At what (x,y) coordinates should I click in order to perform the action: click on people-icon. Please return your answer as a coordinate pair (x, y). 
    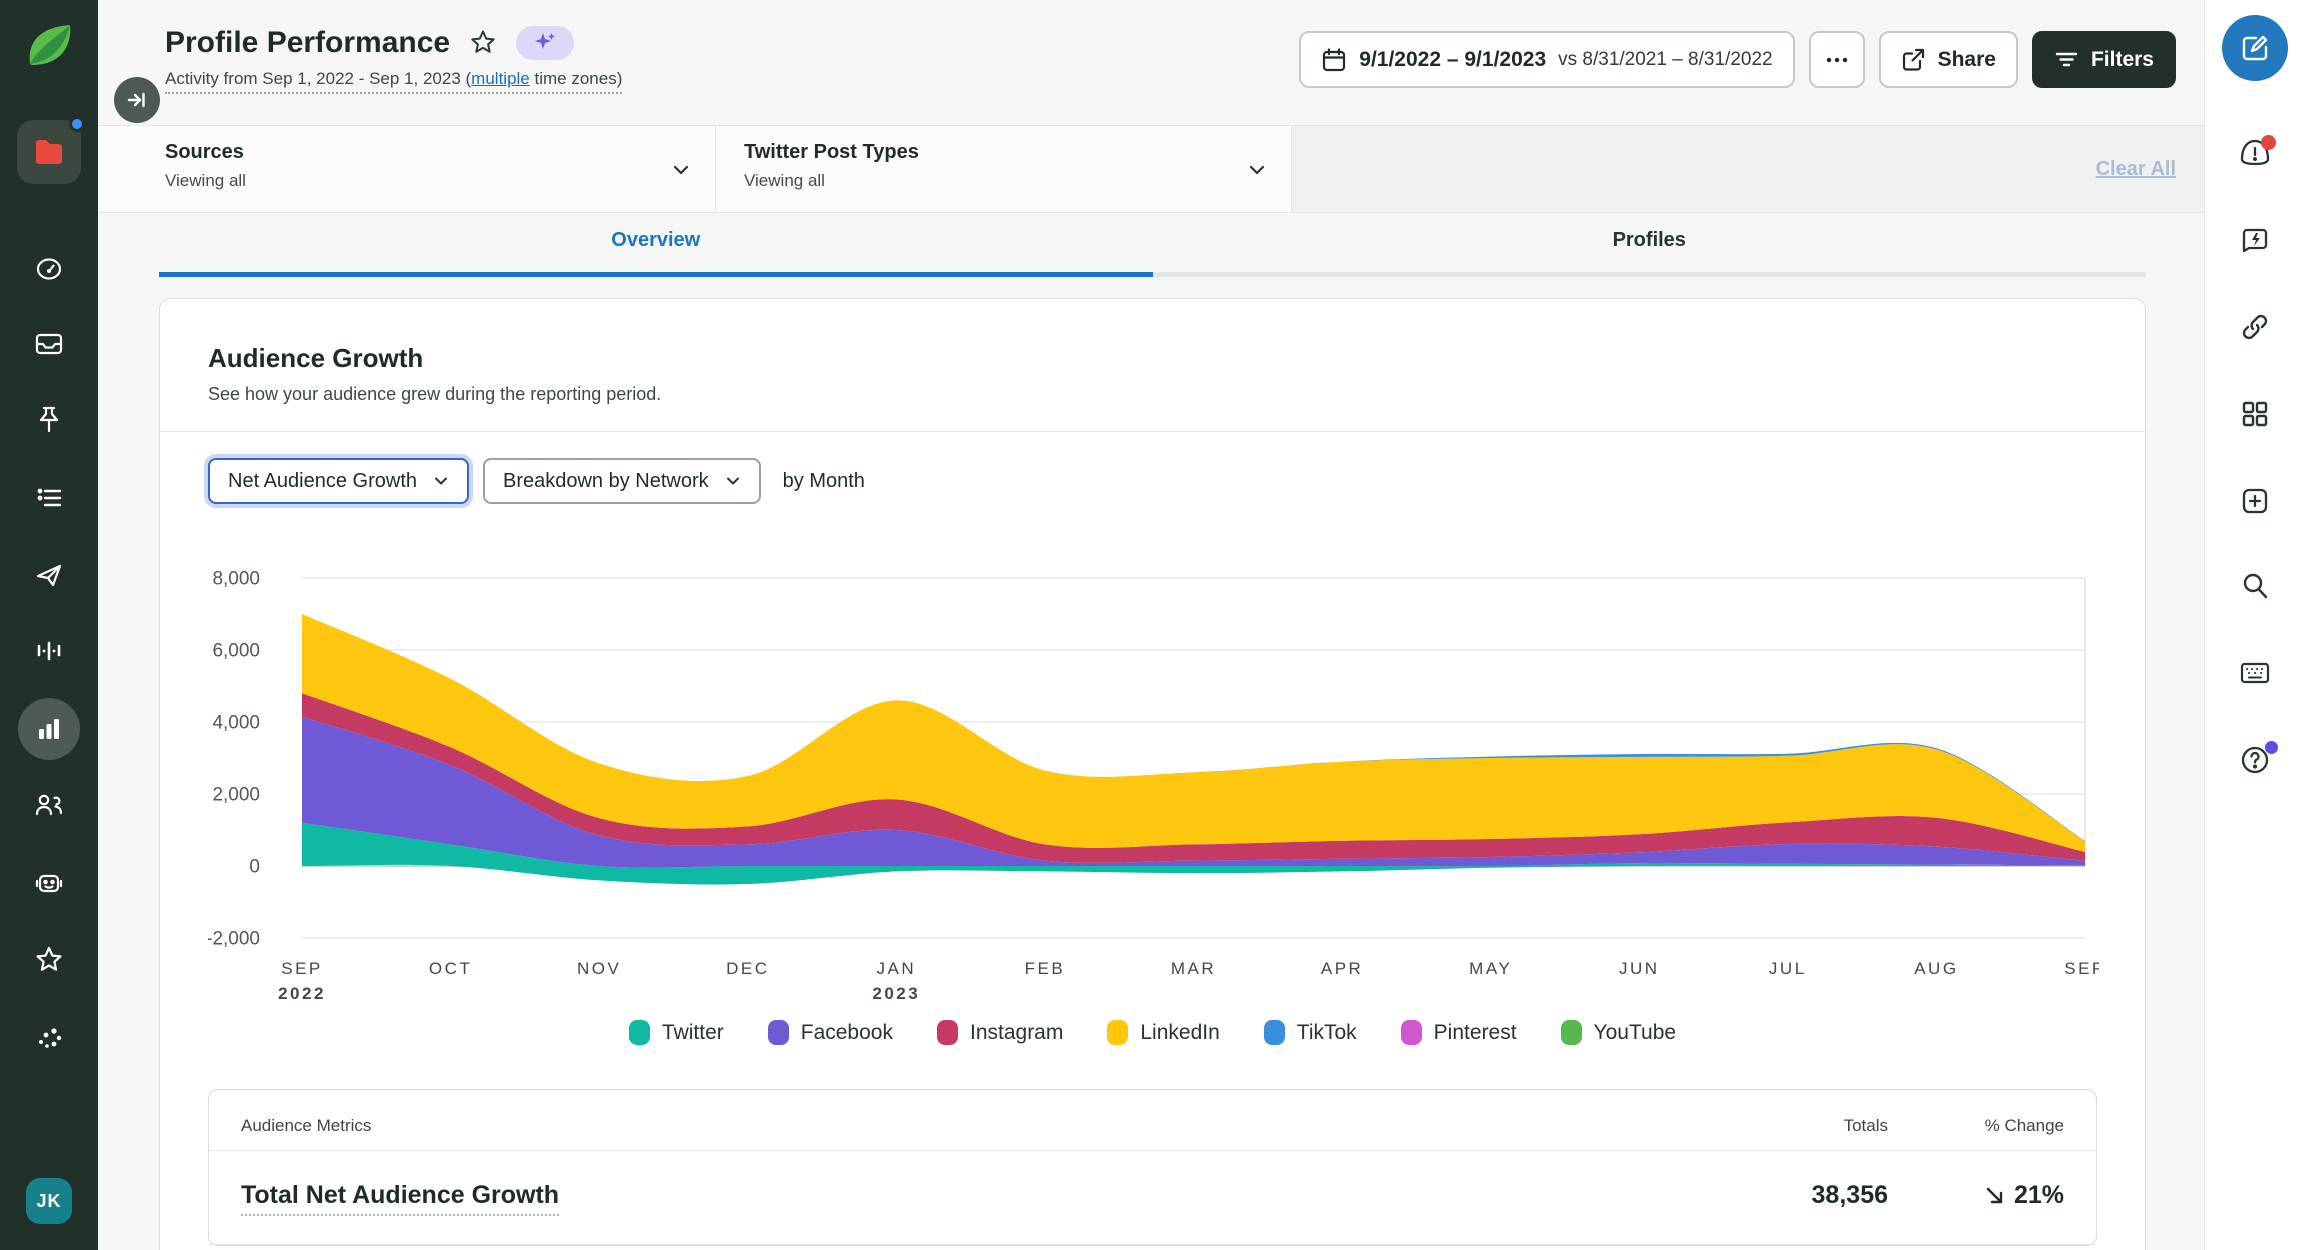
    Looking at the image, I should click on (49, 805).